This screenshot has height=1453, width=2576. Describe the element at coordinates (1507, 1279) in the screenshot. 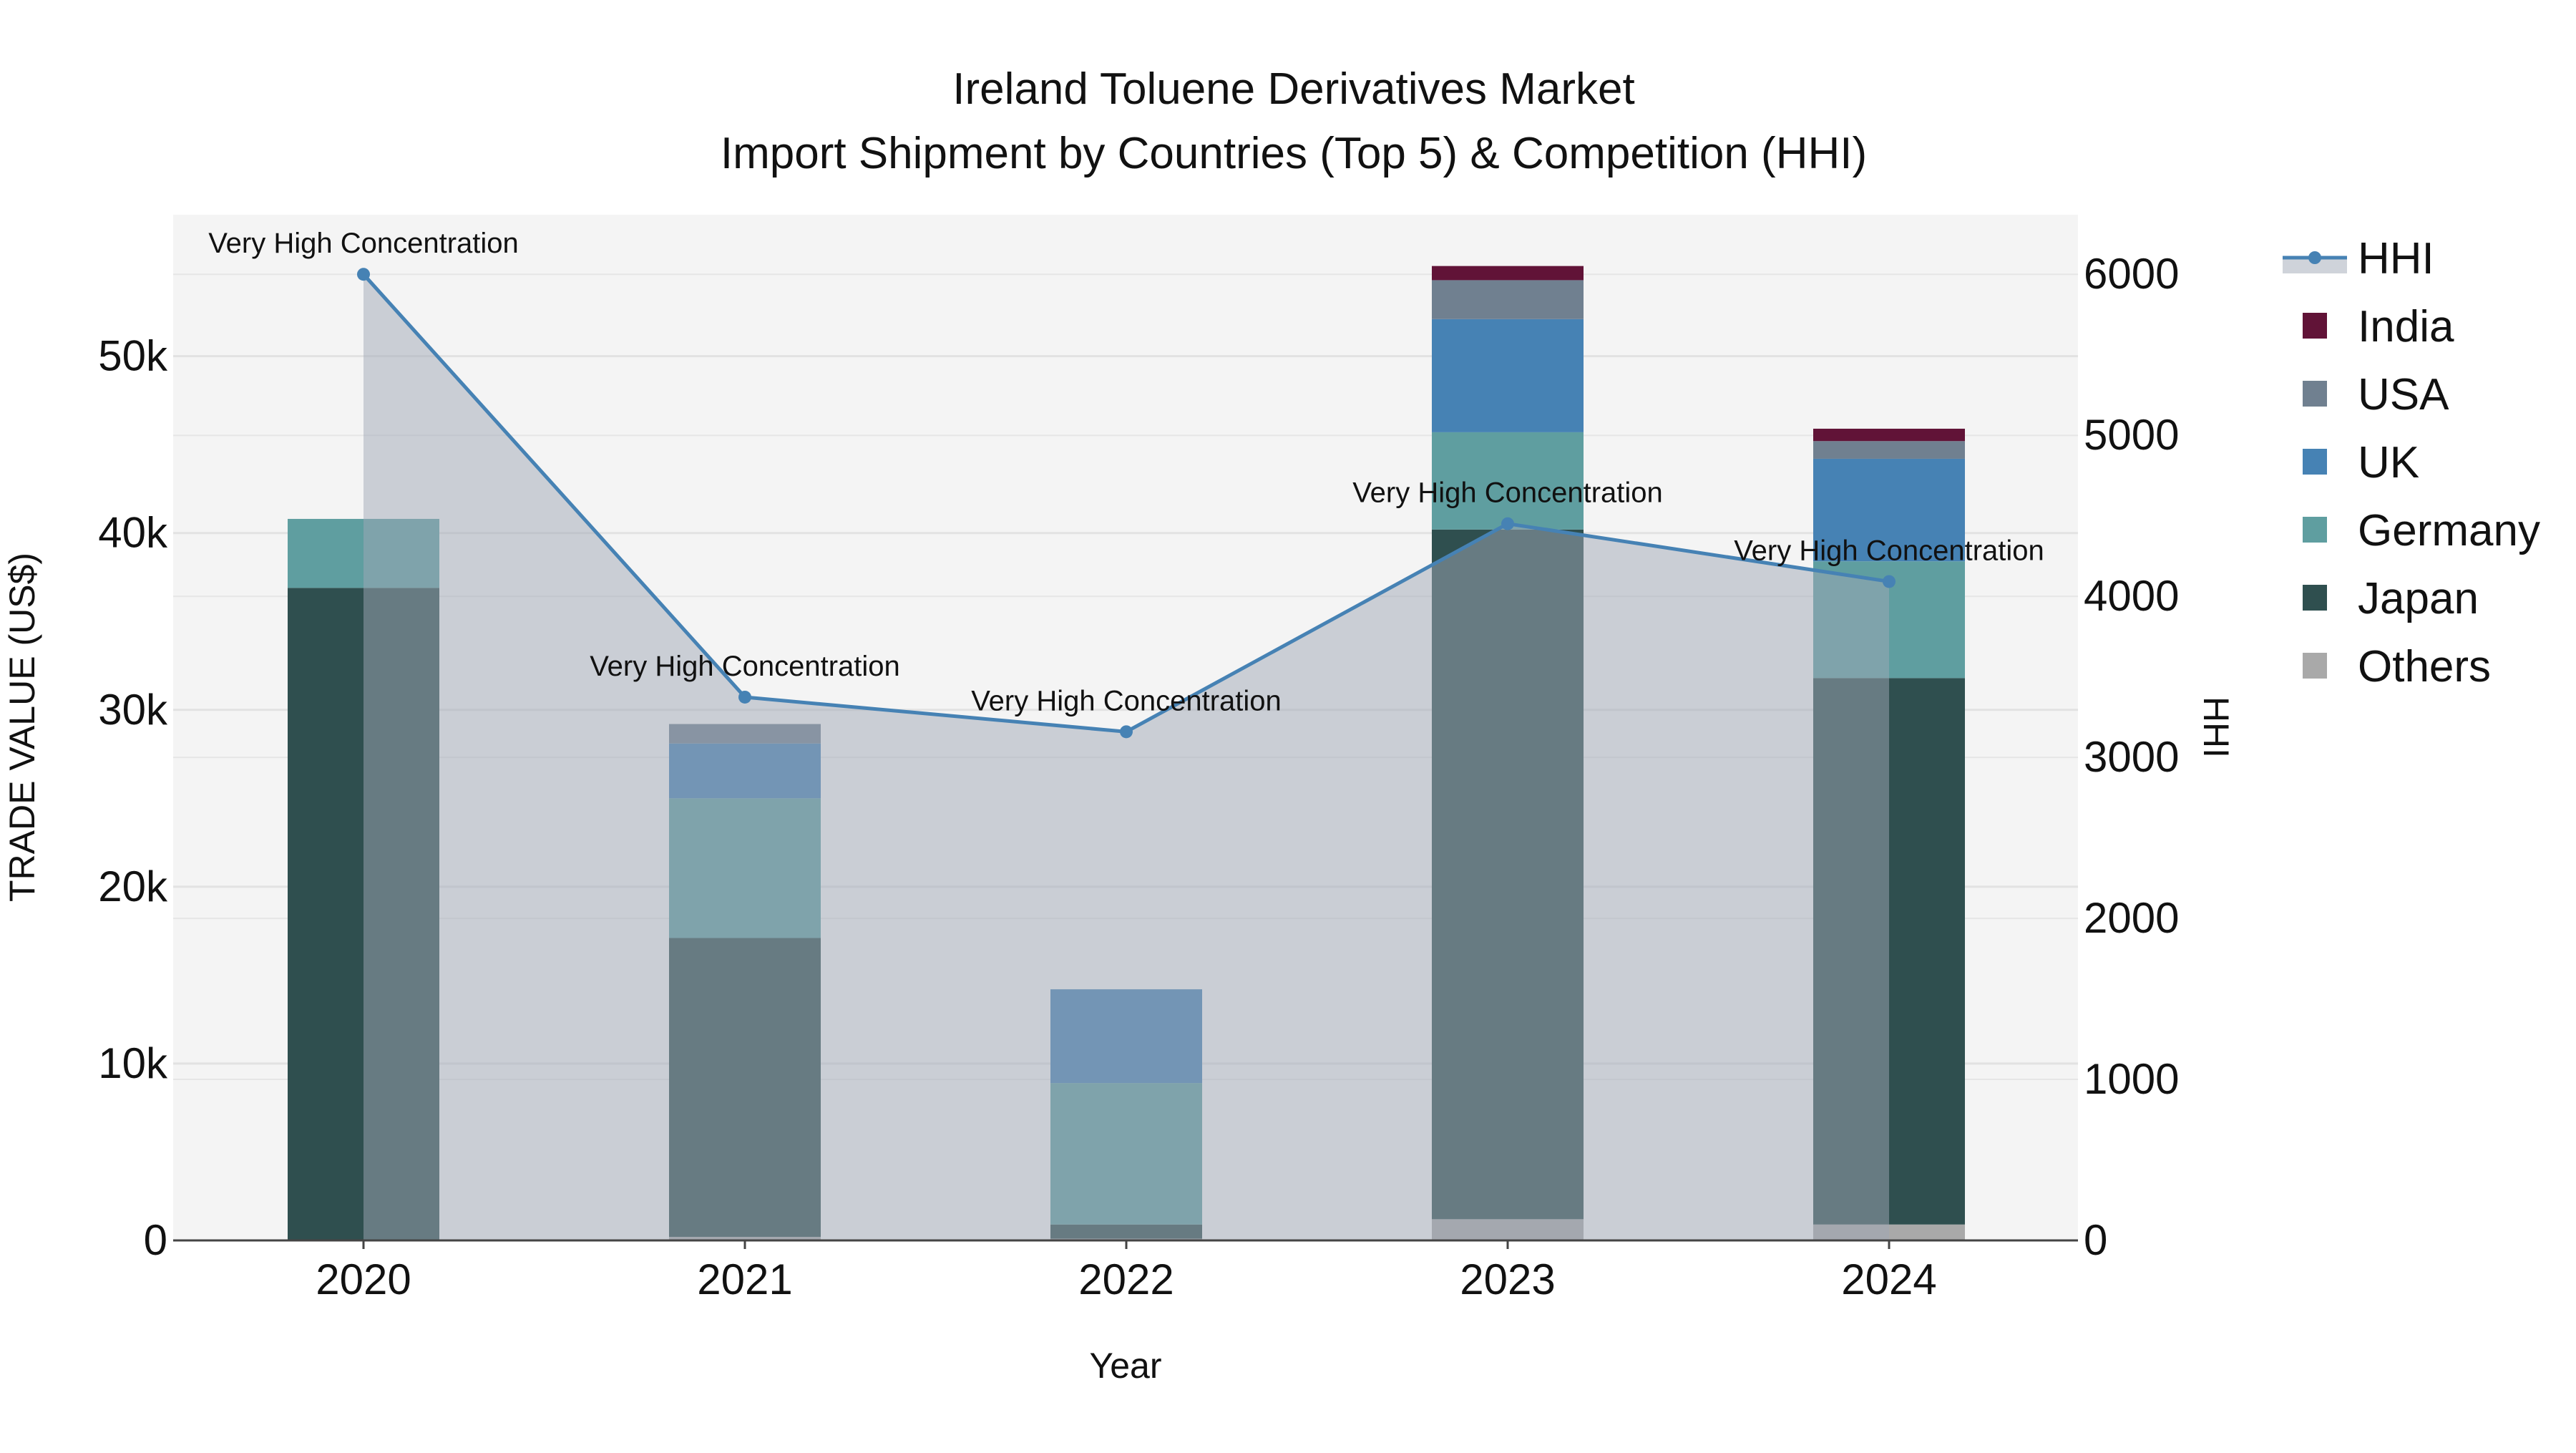

I see `x-tick-label: 2023` at that location.